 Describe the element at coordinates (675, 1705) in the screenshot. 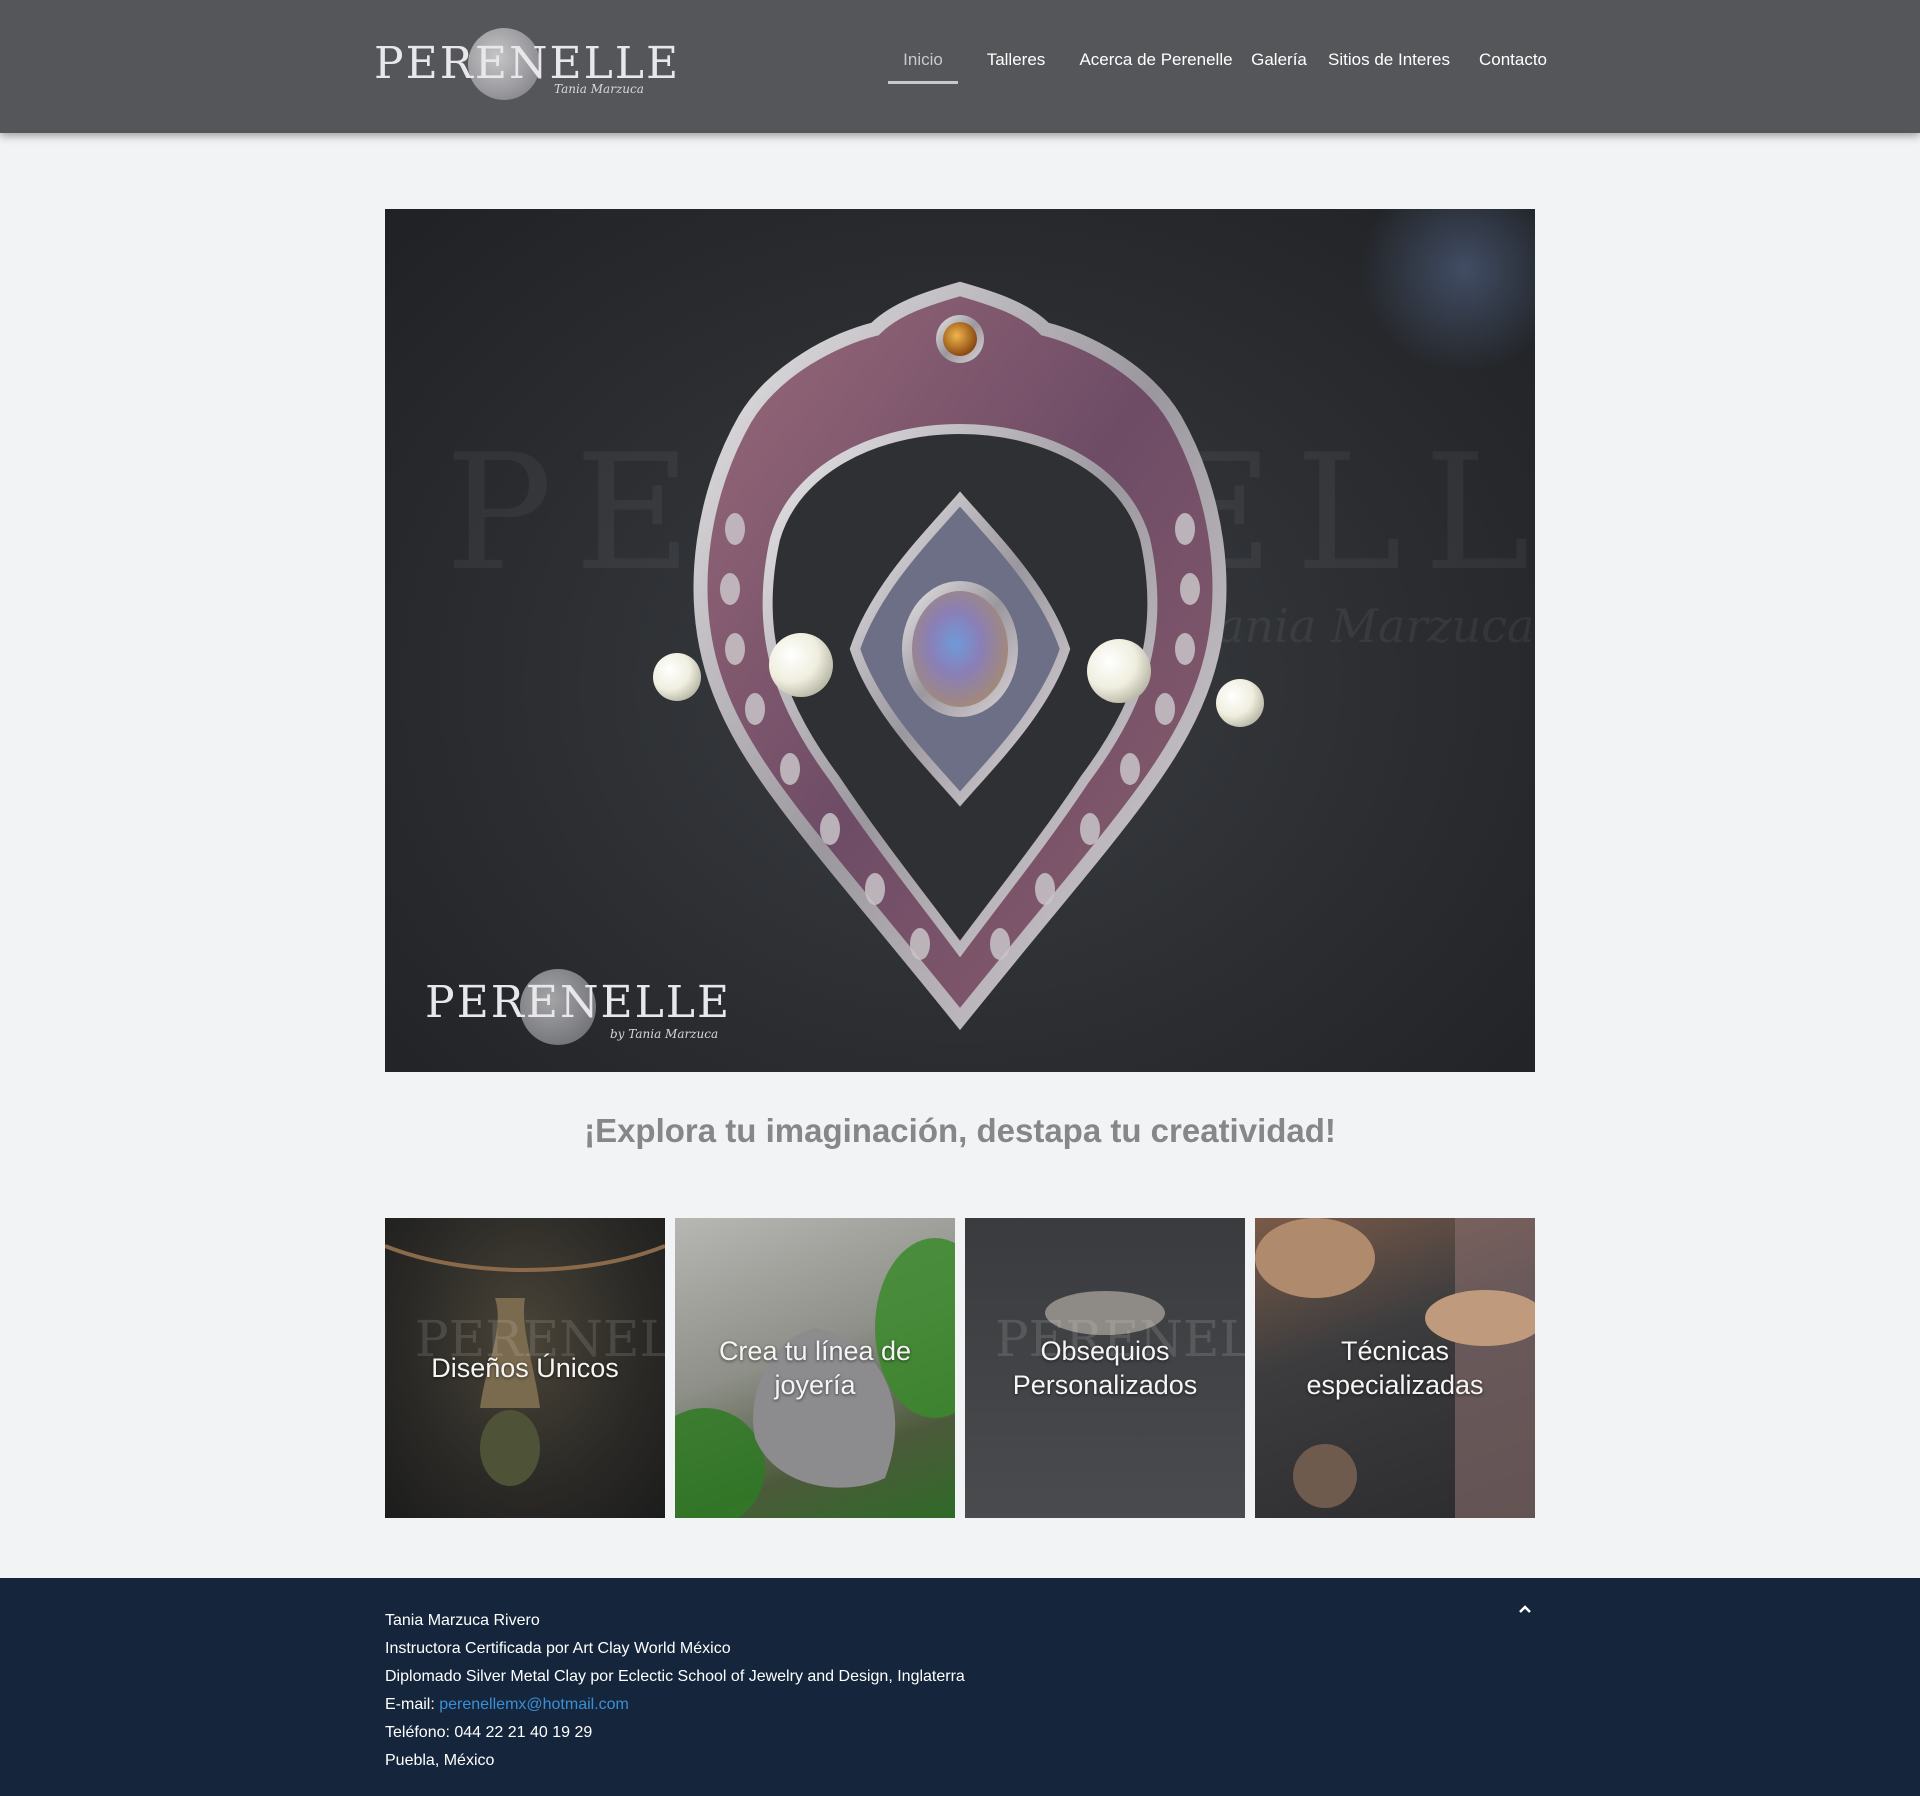

I see `footer-email-line: E-mail: perenellemx@hotmail.com` at that location.